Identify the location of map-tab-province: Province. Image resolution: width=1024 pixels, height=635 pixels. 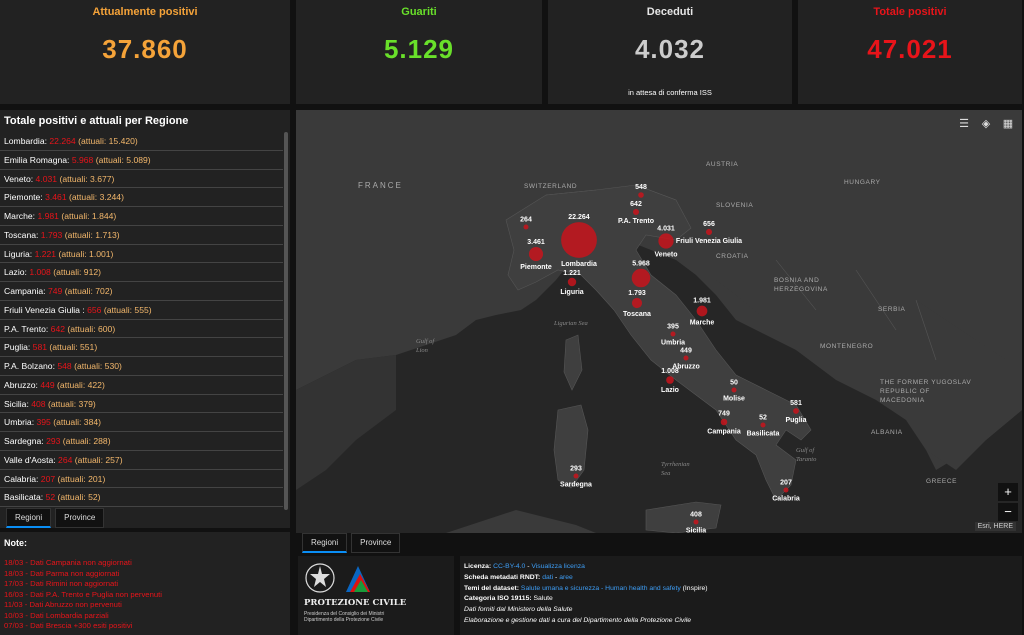
(376, 543).